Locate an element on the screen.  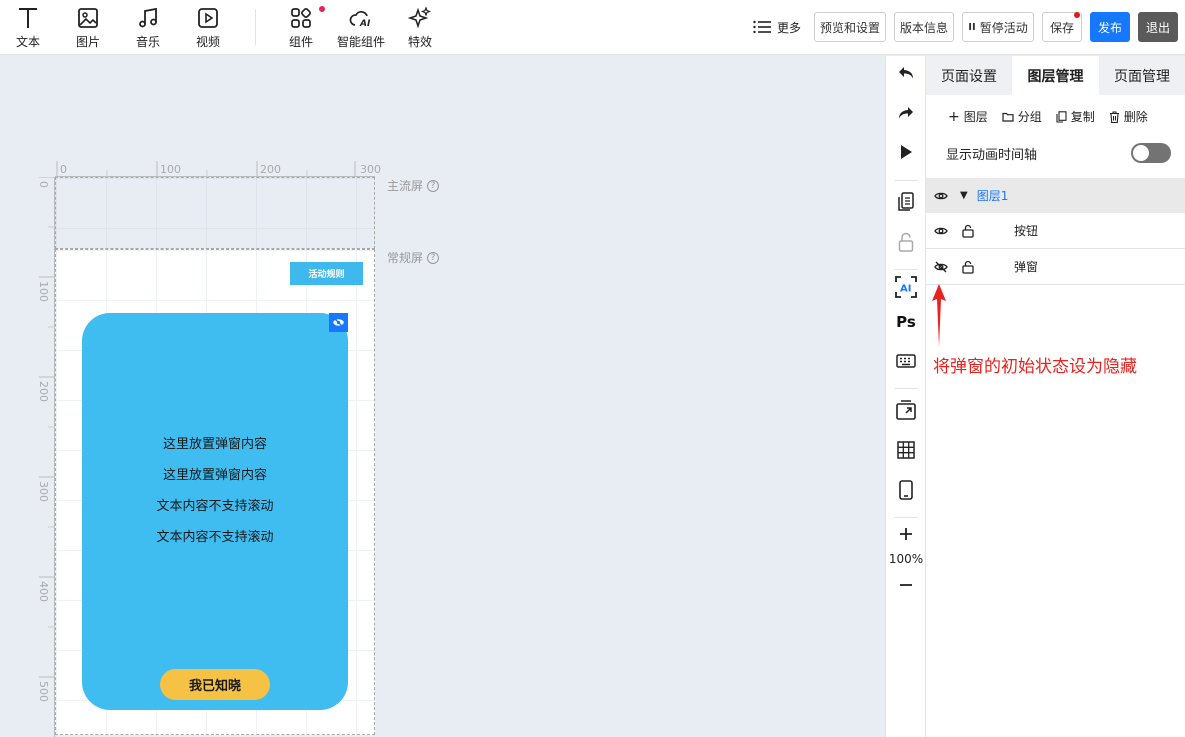
annotation-arrow is located at coordinates (939, 315).